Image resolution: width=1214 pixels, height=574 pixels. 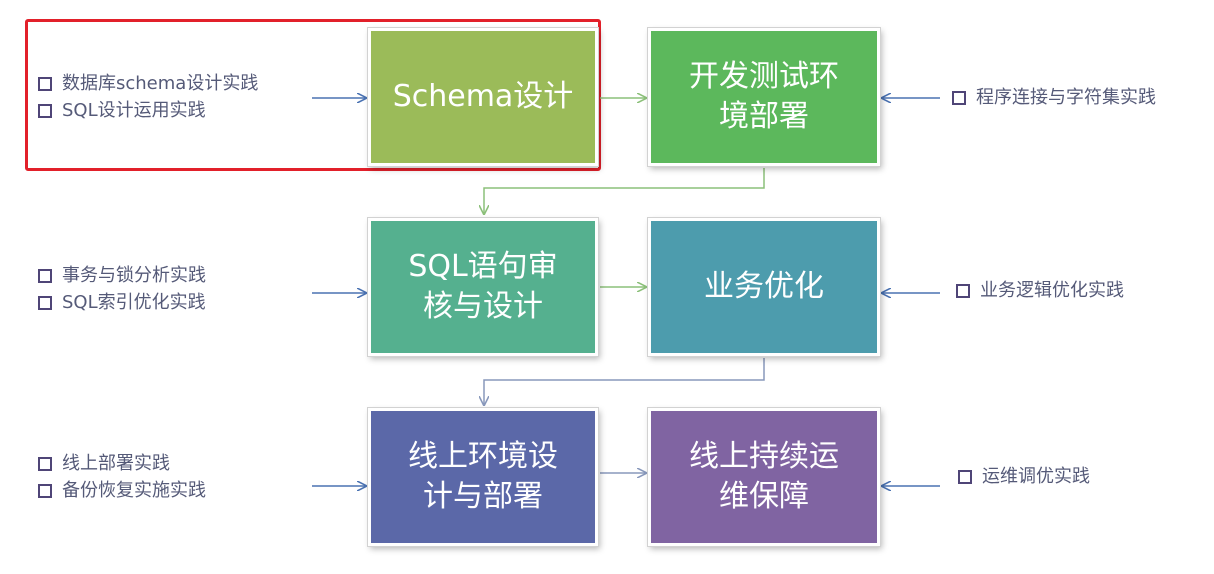 I want to click on note-text: 程序连接与字符集实践, so click(x=1066, y=97).